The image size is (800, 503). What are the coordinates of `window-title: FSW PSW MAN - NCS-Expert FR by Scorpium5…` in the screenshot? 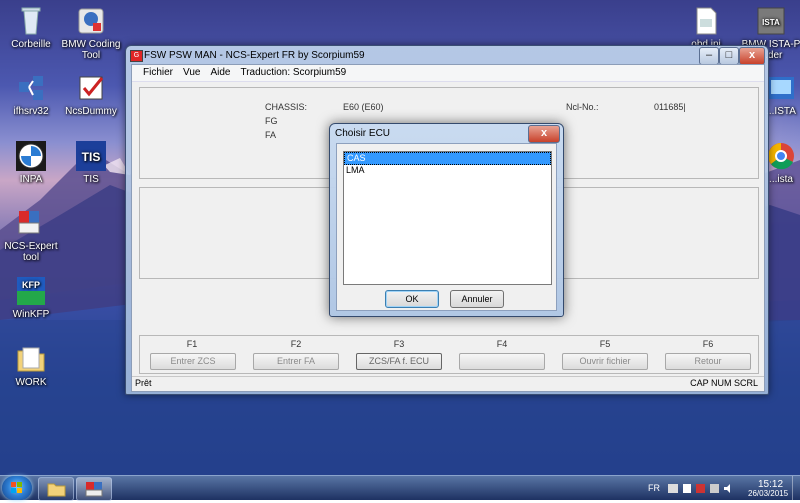 It's located at (254, 55).